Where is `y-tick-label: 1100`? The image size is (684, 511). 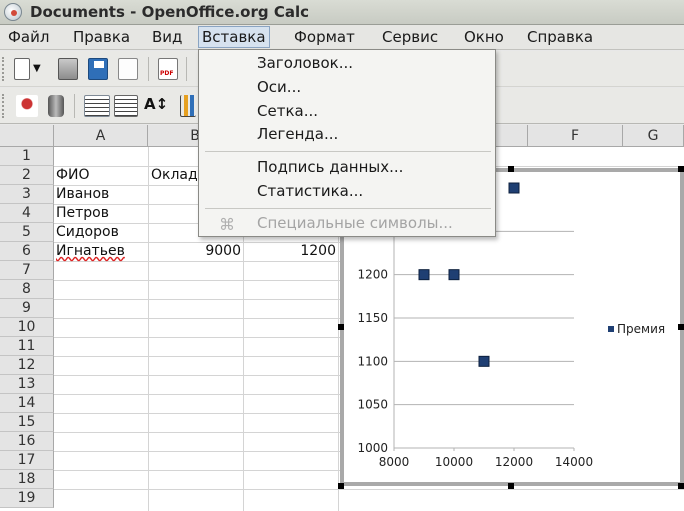 y-tick-label: 1100 is located at coordinates (372, 361).